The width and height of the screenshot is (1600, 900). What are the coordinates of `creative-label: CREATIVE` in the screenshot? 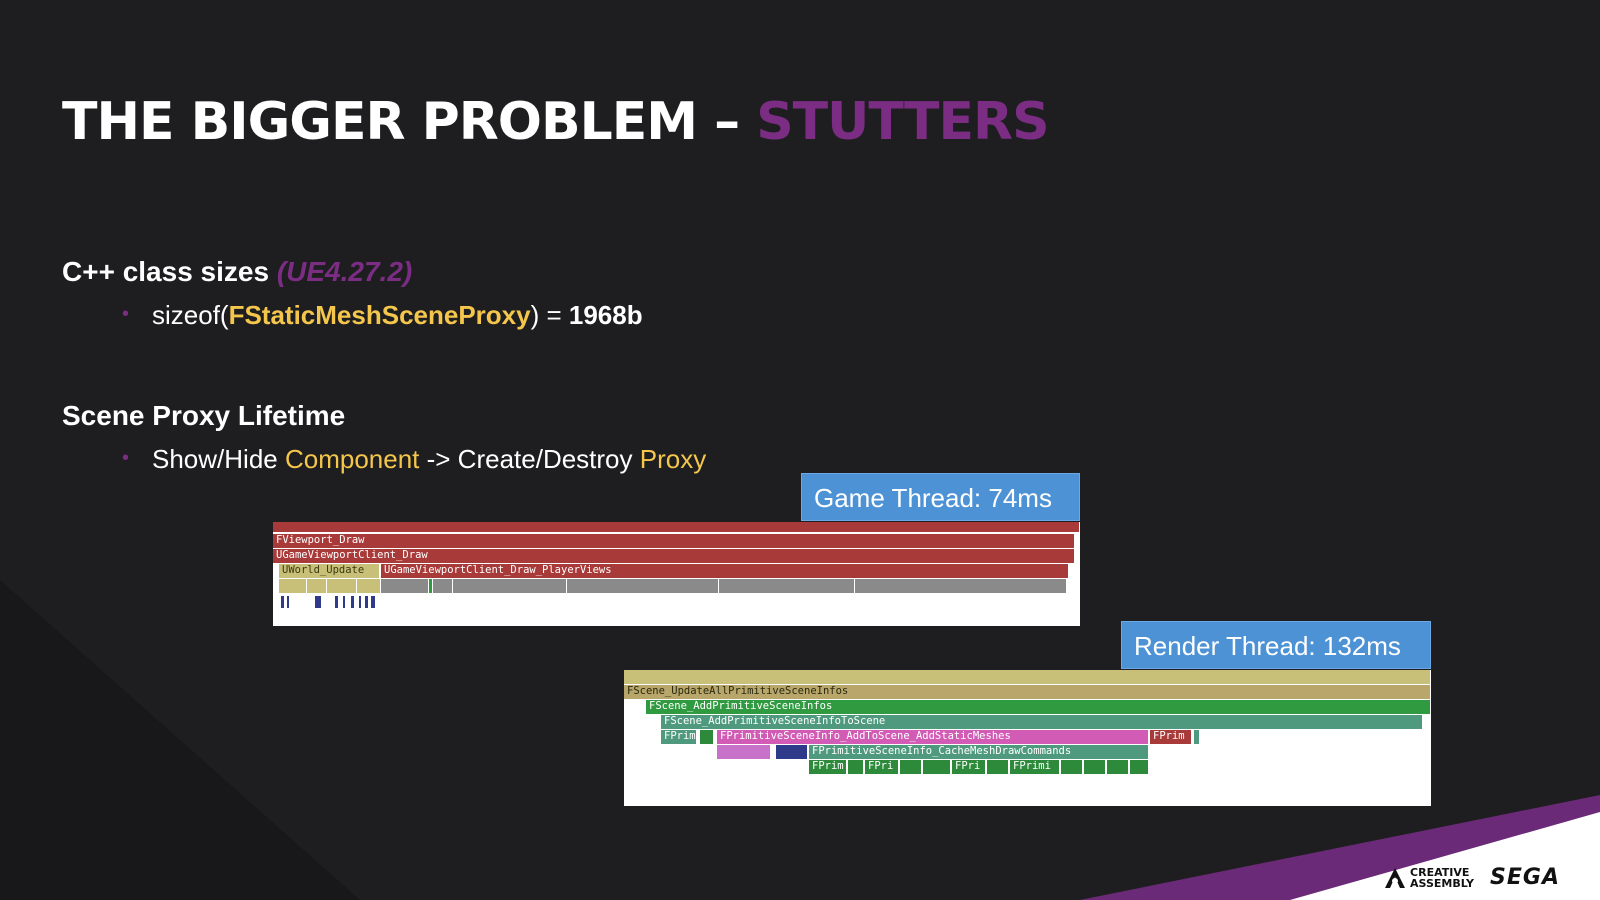 It's located at (1440, 872).